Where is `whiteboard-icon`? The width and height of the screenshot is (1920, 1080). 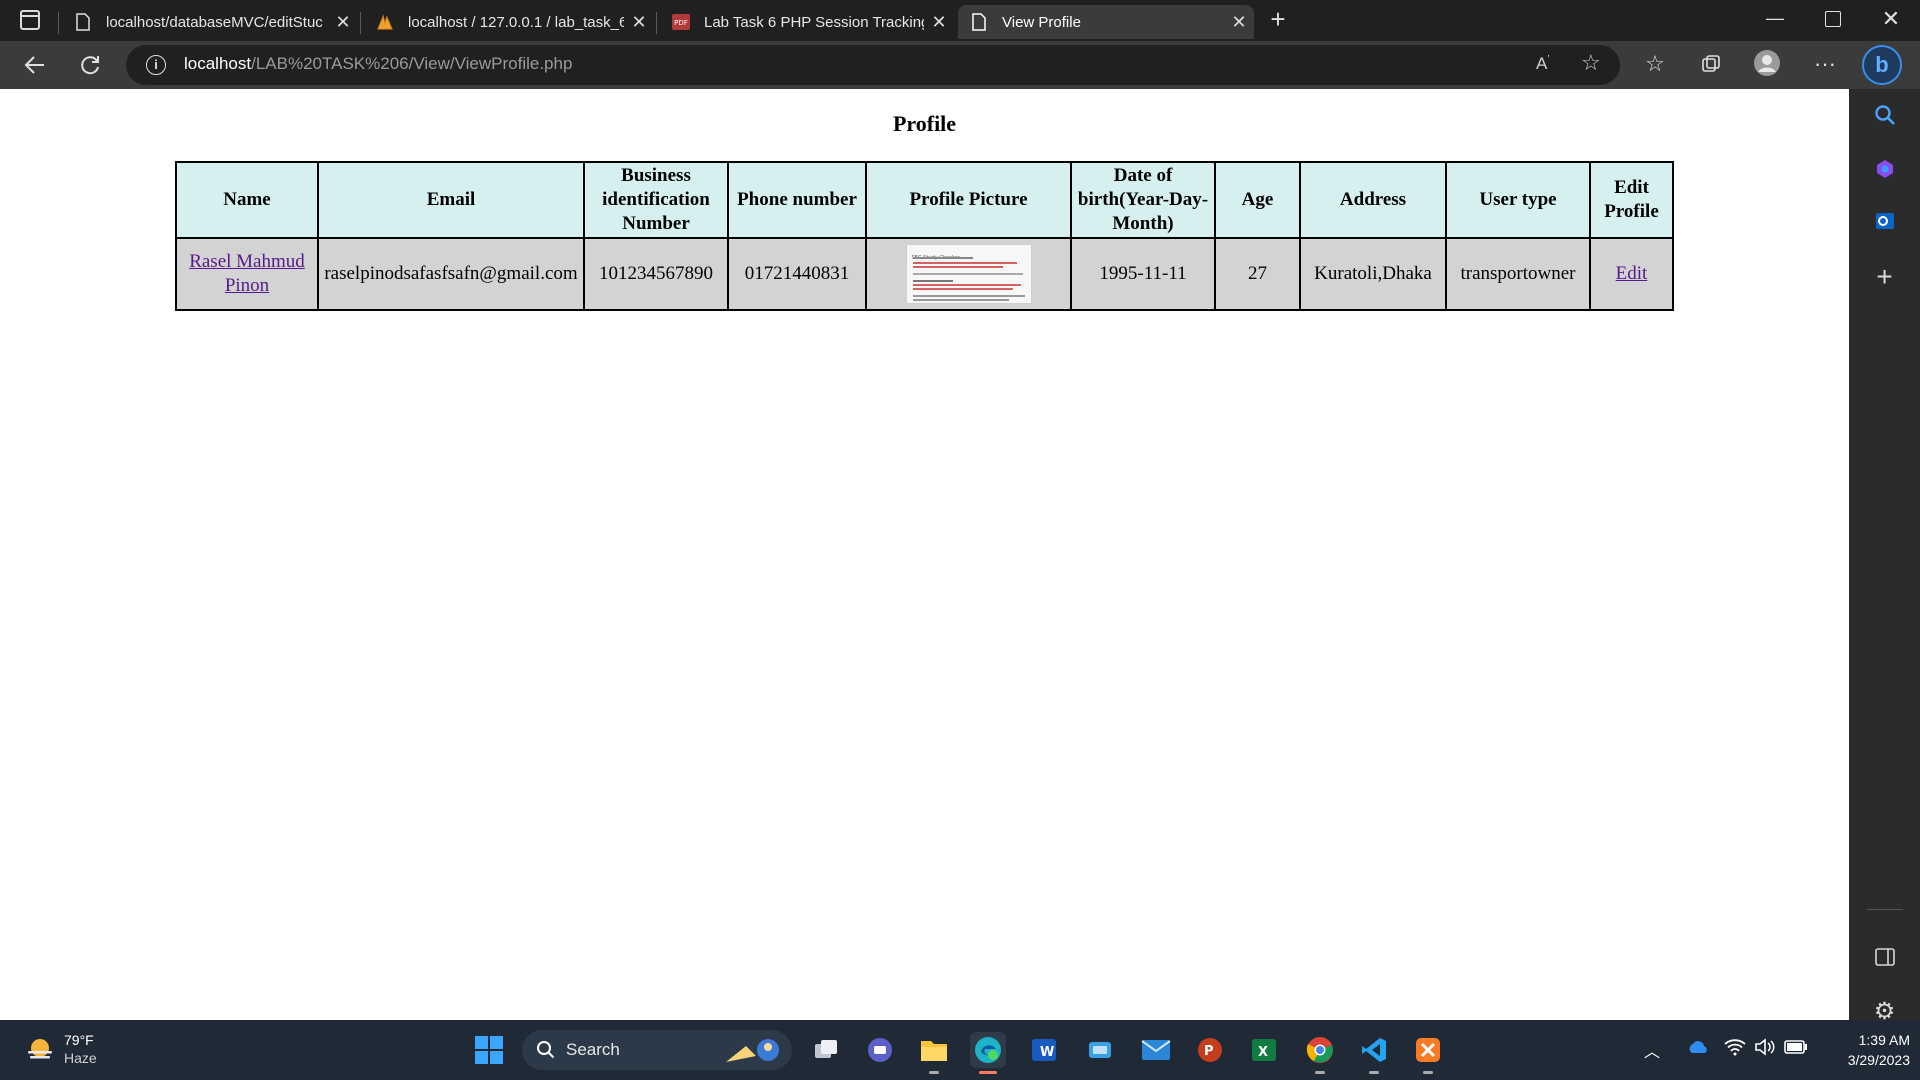 whiteboard-icon is located at coordinates (1100, 1050).